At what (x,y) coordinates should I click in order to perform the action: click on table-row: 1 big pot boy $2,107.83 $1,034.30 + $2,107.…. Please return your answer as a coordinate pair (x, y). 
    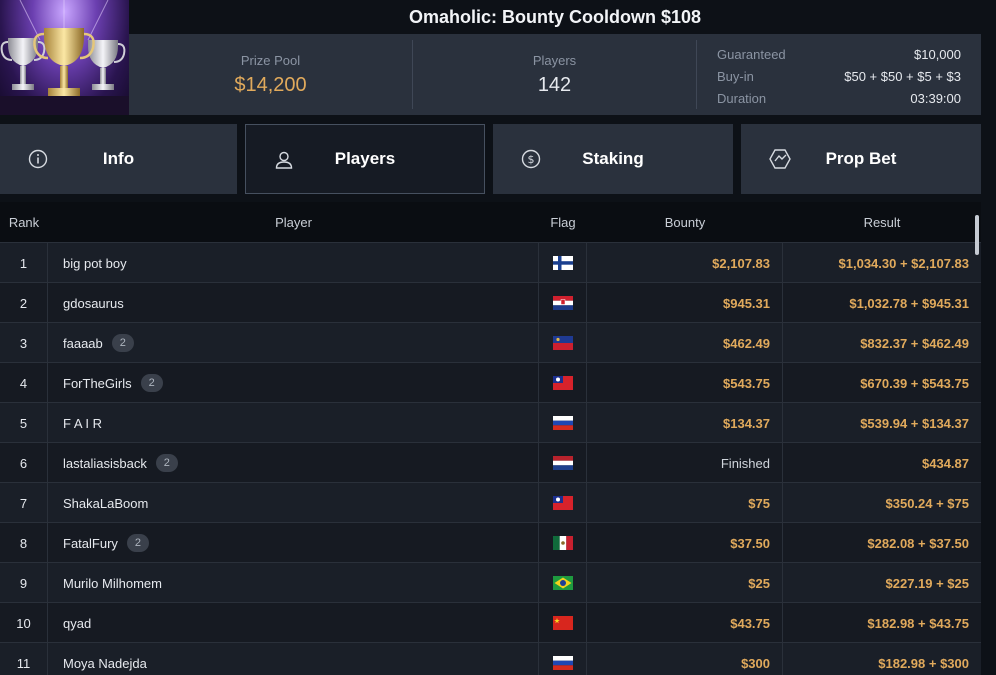
    Looking at the image, I should click on (490, 262).